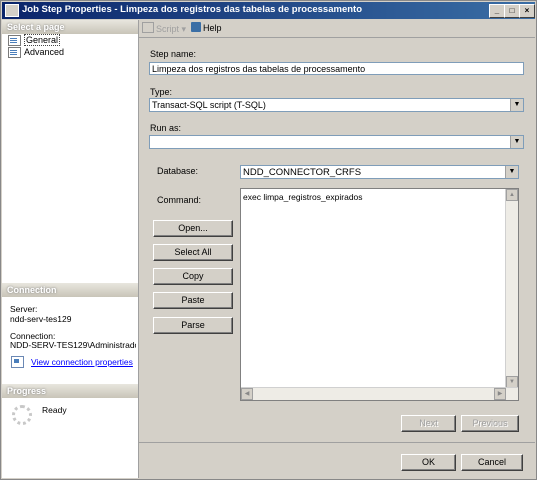 The height and width of the screenshot is (480, 537). I want to click on command-text: exec limpa_registros_expirados, so click(303, 197).